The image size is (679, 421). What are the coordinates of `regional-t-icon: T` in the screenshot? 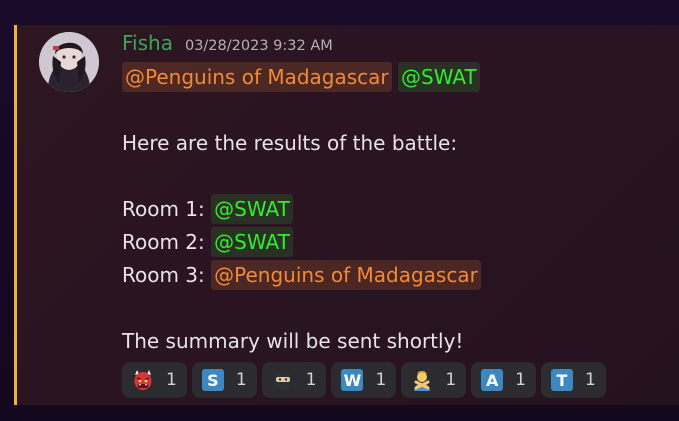 It's located at (561, 380).